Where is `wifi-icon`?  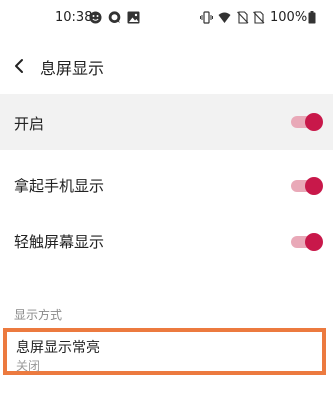
wifi-icon is located at coordinates (224, 17).